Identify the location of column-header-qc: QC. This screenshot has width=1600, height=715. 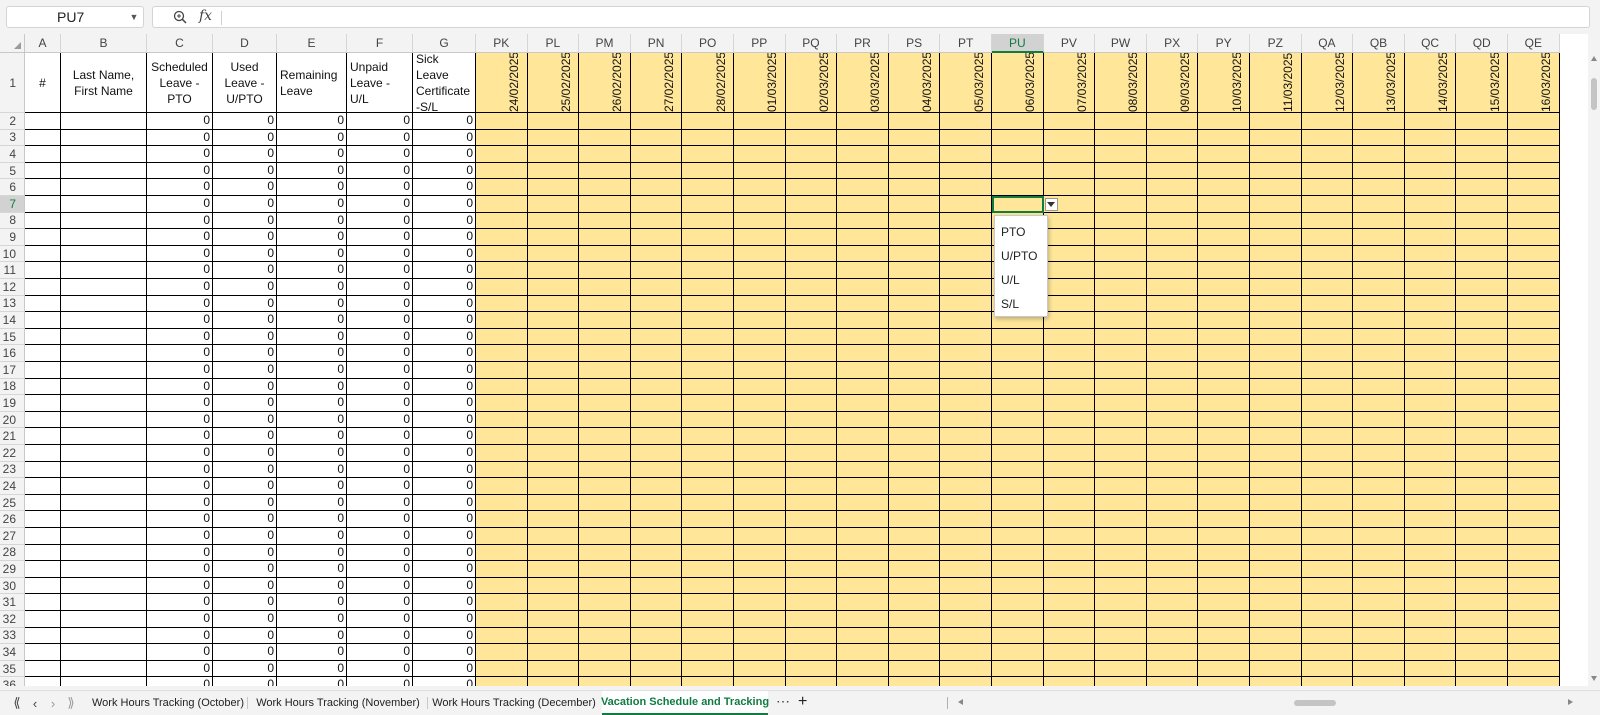
(1430, 43).